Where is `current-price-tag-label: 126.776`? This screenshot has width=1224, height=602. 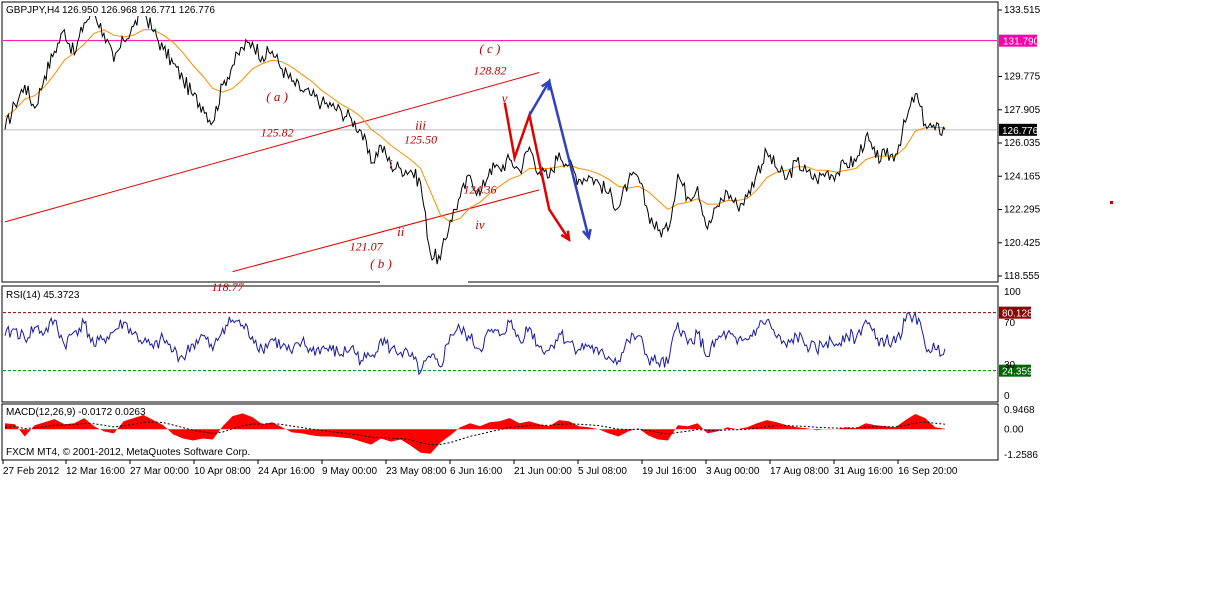 current-price-tag-label: 126.776 is located at coordinates (1020, 131).